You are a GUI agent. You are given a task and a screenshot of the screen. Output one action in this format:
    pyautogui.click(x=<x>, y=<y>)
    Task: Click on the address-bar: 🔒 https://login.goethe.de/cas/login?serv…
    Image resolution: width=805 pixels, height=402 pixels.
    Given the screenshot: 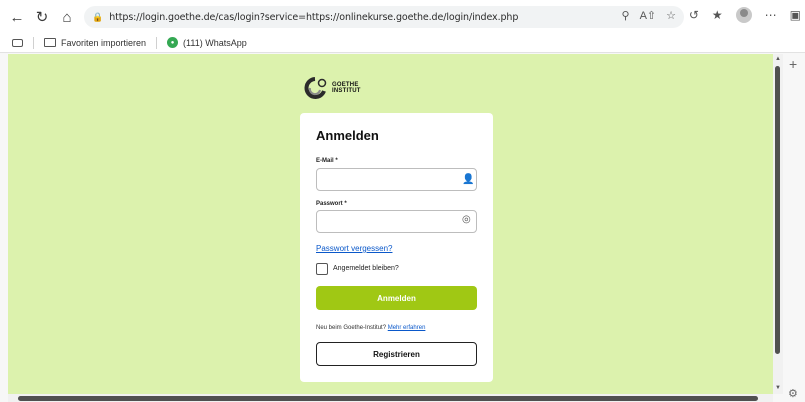 What is the action you would take?
    pyautogui.click(x=384, y=17)
    